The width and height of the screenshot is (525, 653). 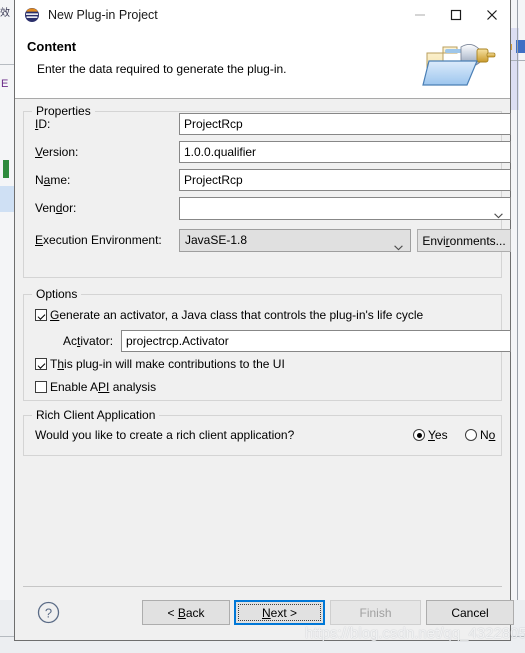 I want to click on eclipse-icon, so click(x=32, y=15).